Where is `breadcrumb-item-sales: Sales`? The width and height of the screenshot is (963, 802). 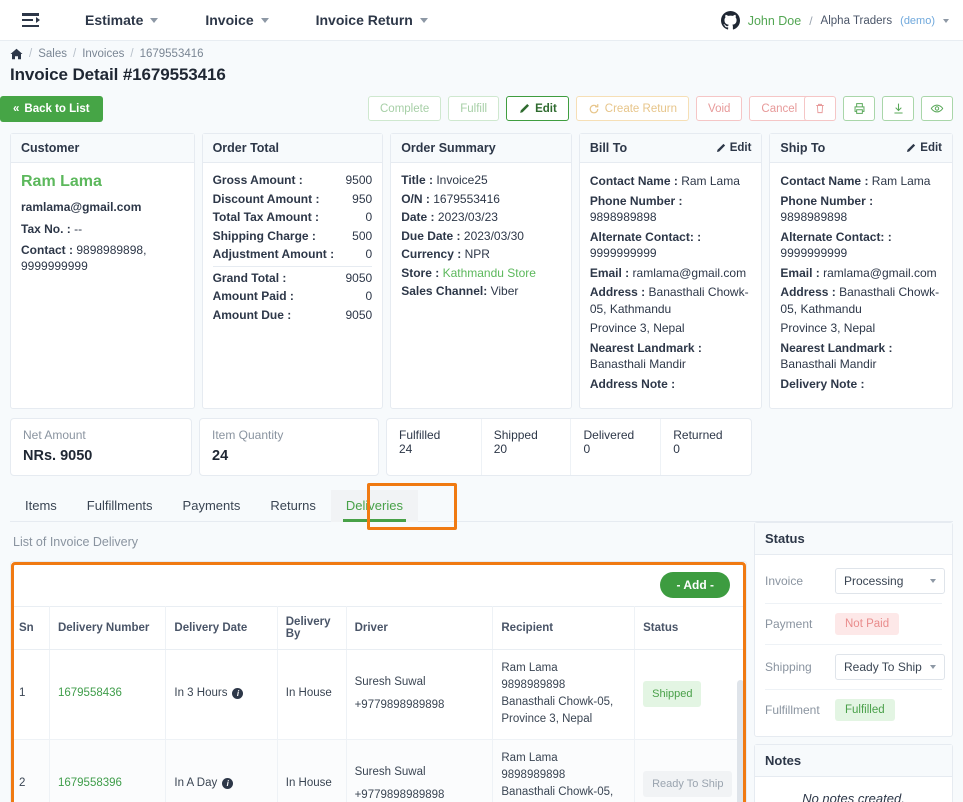
breadcrumb-item-sales: Sales is located at coordinates (52, 54).